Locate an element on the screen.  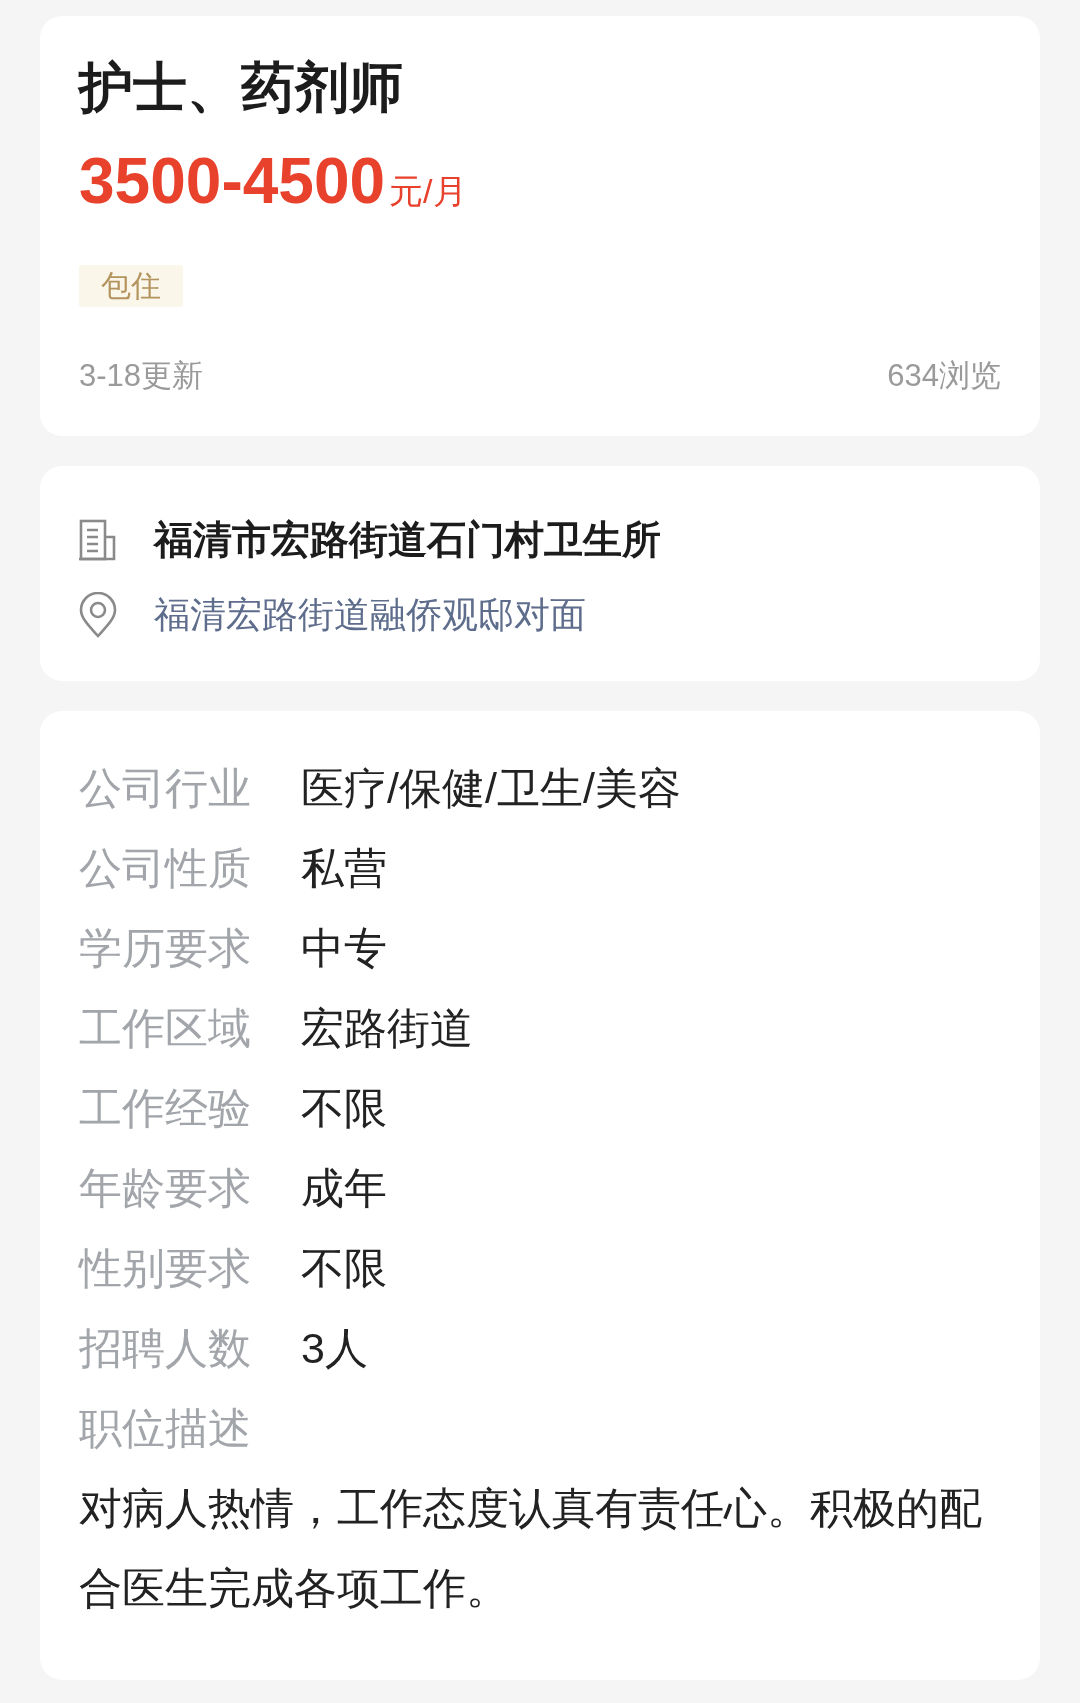
detail-label: 招聘人数 is located at coordinates (165, 1348).